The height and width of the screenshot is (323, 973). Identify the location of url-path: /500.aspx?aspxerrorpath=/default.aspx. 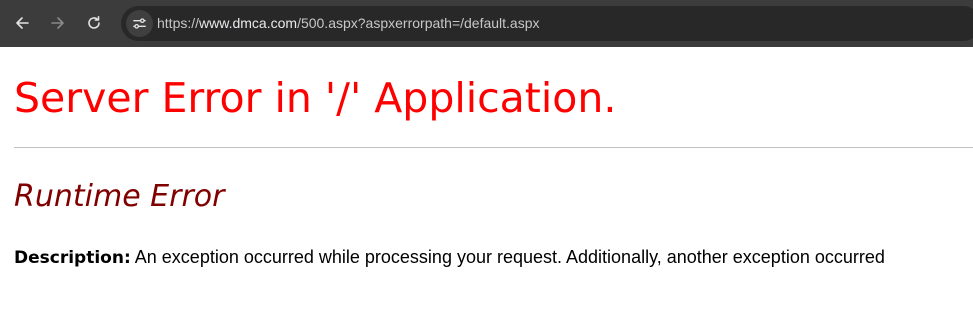
(418, 23).